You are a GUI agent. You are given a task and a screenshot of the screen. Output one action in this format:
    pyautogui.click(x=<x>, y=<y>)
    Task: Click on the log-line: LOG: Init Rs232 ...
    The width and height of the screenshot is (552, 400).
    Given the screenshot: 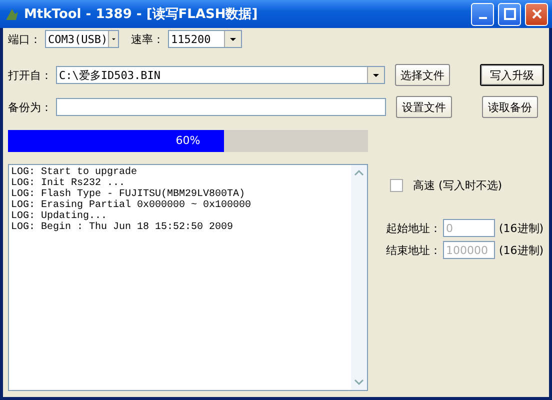 What is the action you would take?
    pyautogui.click(x=68, y=183)
    